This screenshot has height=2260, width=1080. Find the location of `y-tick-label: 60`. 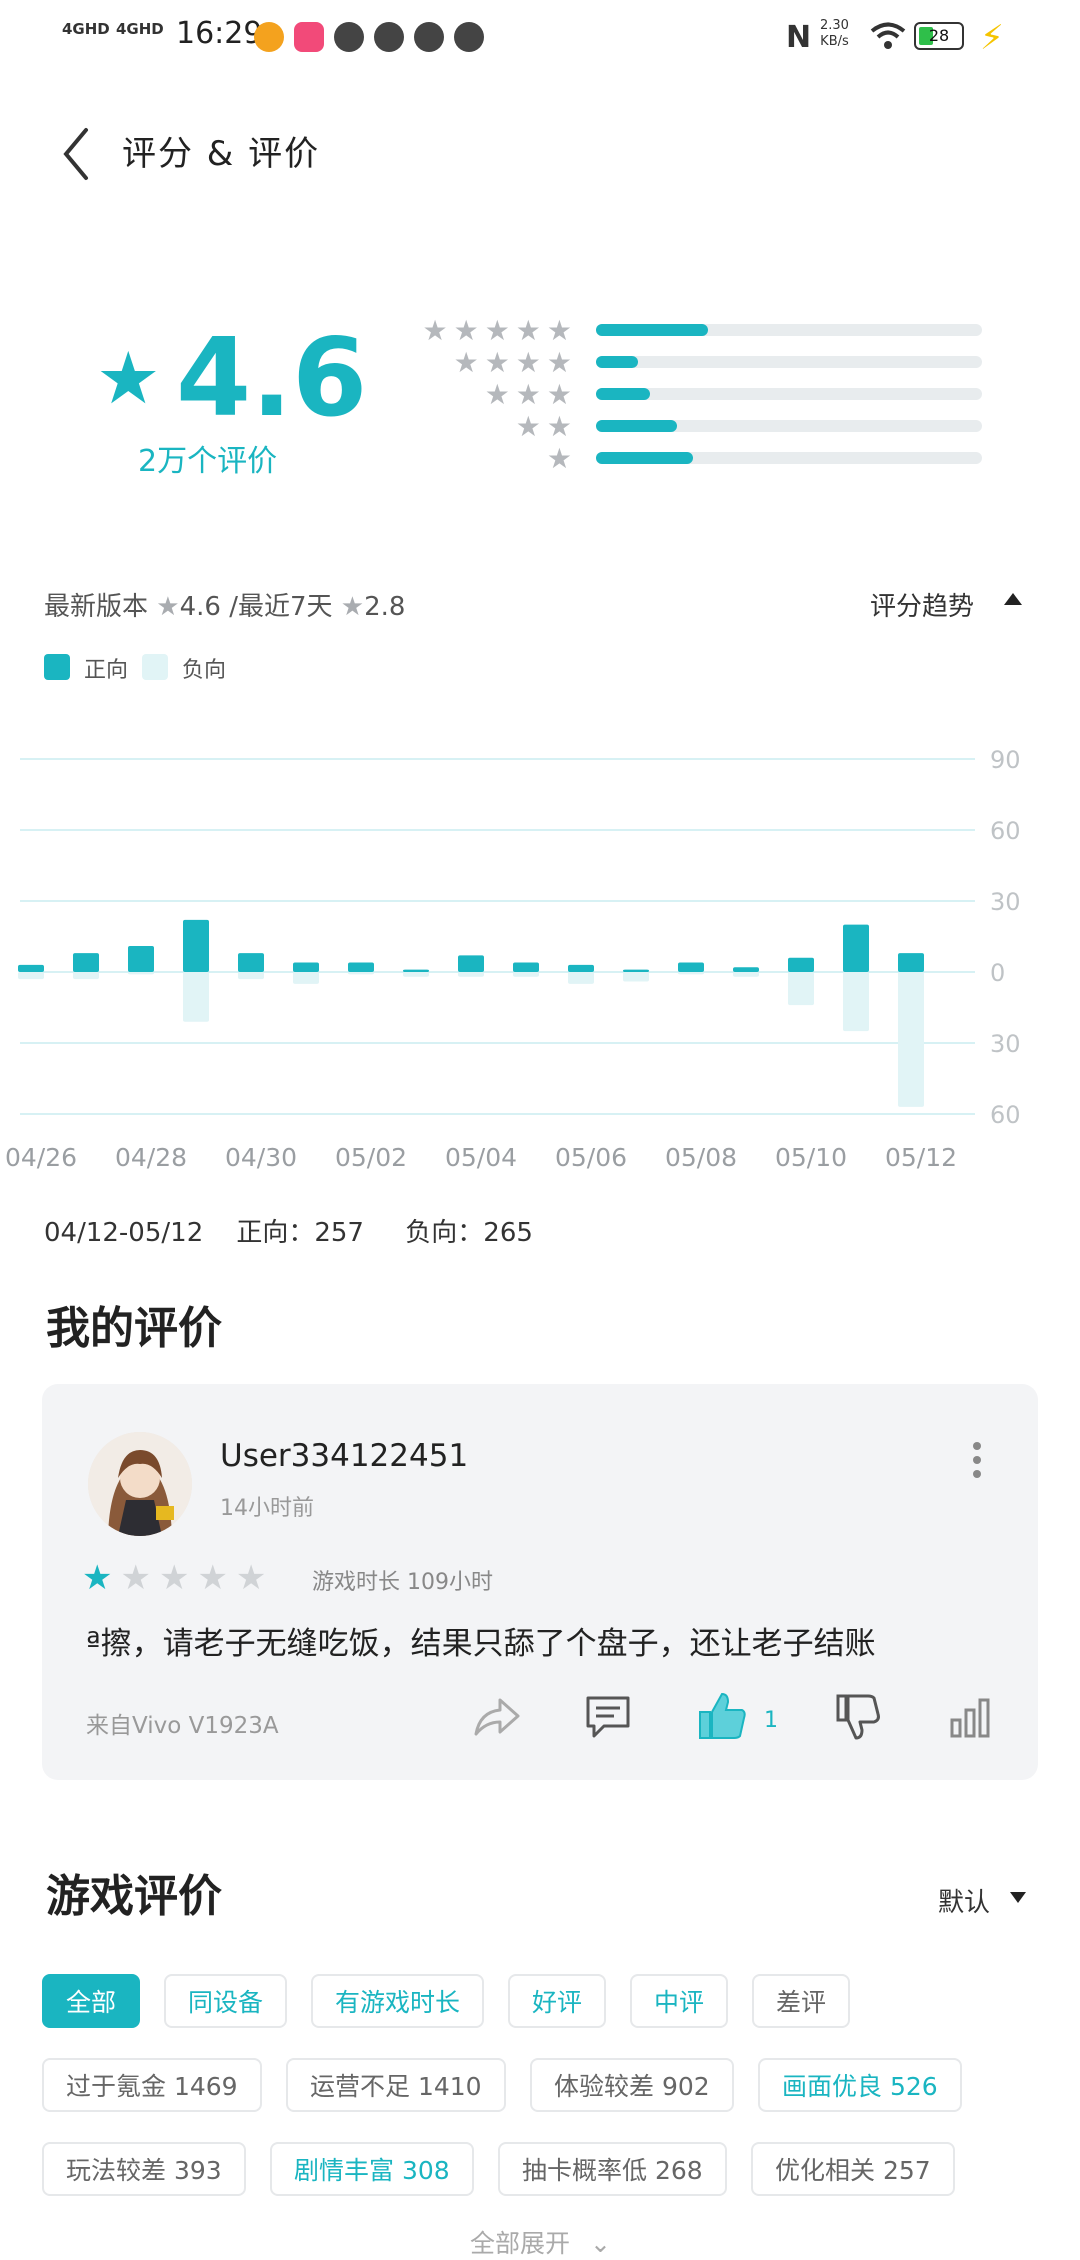

y-tick-label: 60 is located at coordinates (1005, 1115).